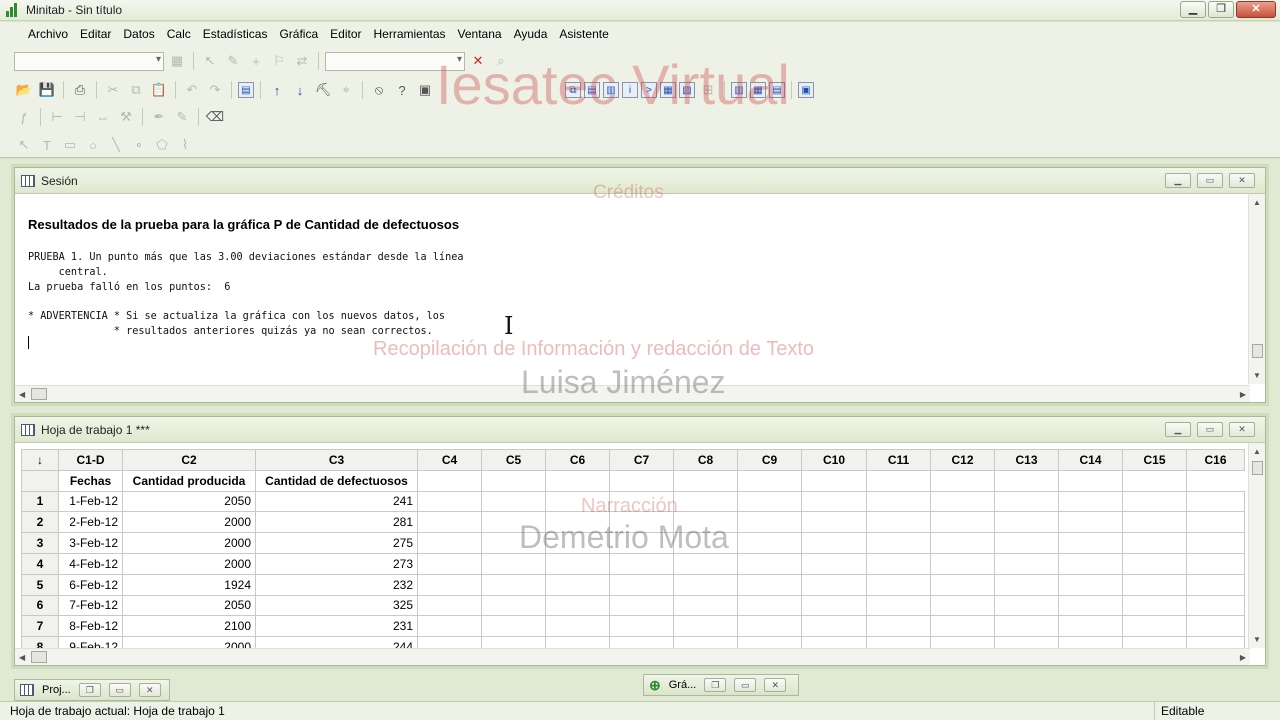 The width and height of the screenshot is (1280, 720). I want to click on row-number: 5, so click(40, 584).